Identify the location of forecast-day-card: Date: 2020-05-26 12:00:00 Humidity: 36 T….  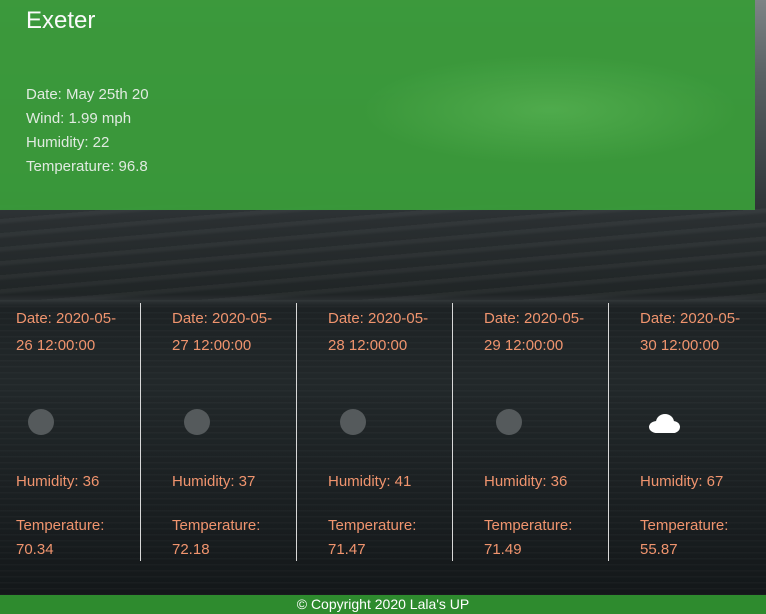
(70, 432).